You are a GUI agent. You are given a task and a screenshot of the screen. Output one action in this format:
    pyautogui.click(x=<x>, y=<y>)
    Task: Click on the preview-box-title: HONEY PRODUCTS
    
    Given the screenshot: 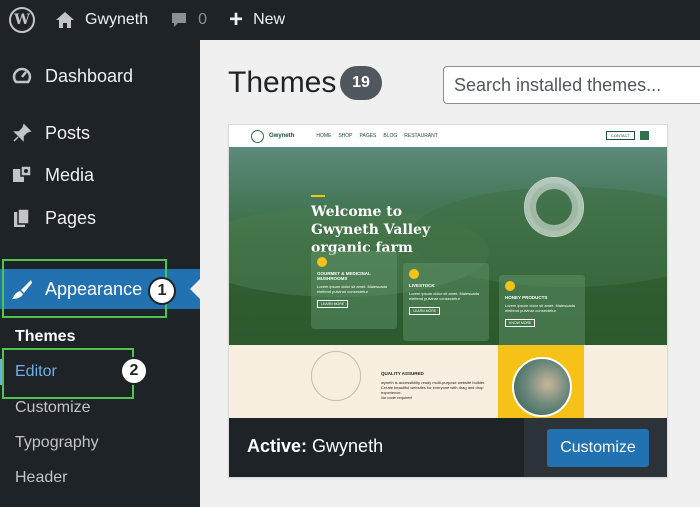 What is the action you would take?
    pyautogui.click(x=526, y=297)
    